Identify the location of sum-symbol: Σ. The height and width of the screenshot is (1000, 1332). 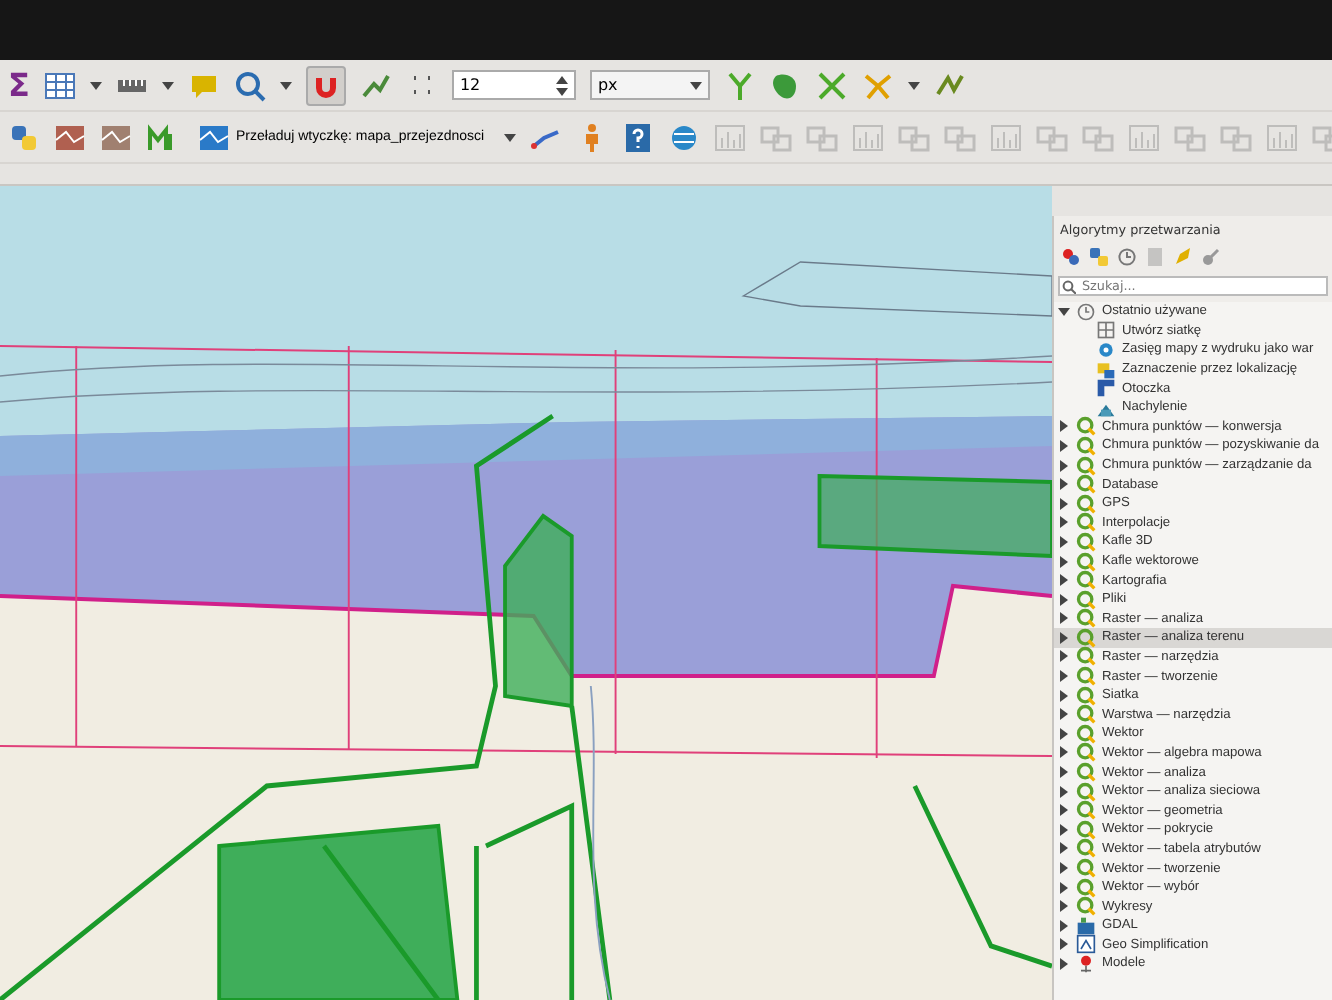
(19, 85).